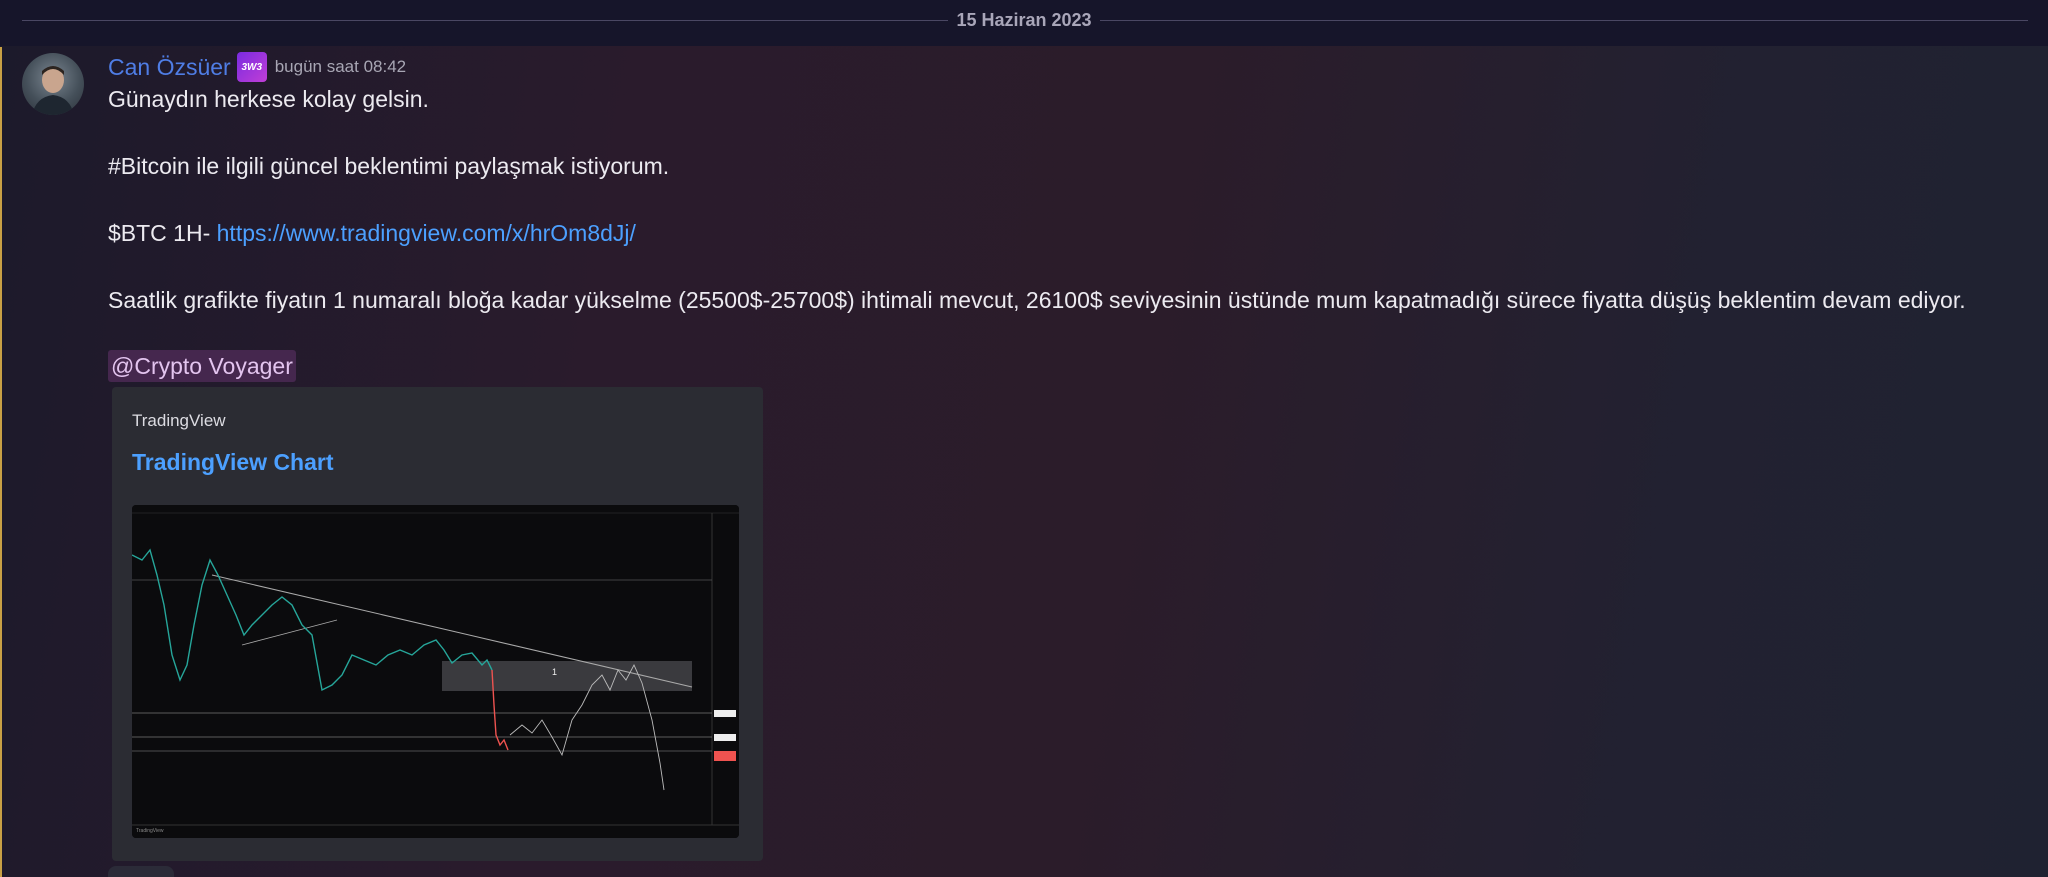  I want to click on embed-title: TradingView Chart, so click(233, 462).